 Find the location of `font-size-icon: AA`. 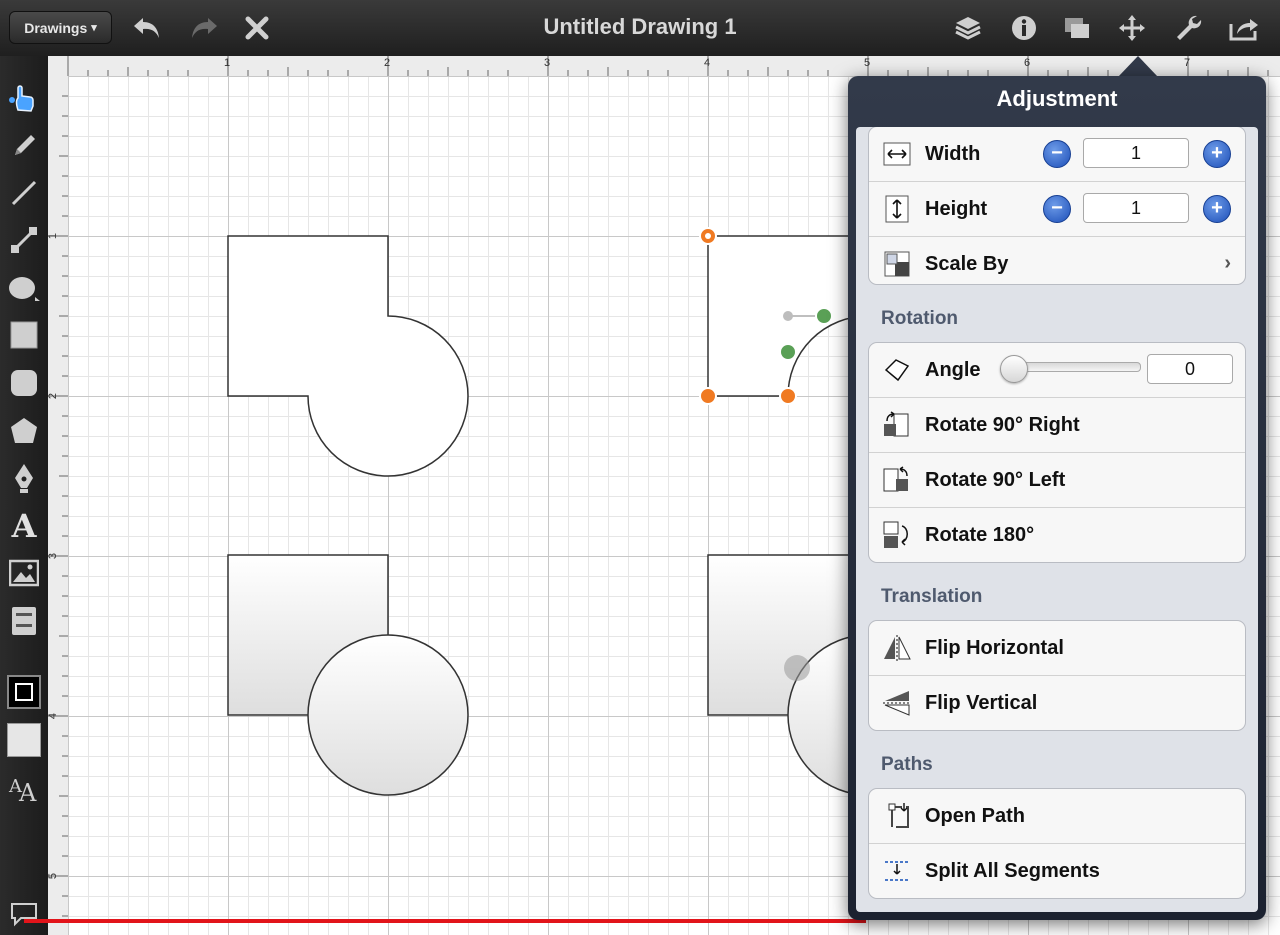

font-size-icon: AA is located at coordinates (24, 788).